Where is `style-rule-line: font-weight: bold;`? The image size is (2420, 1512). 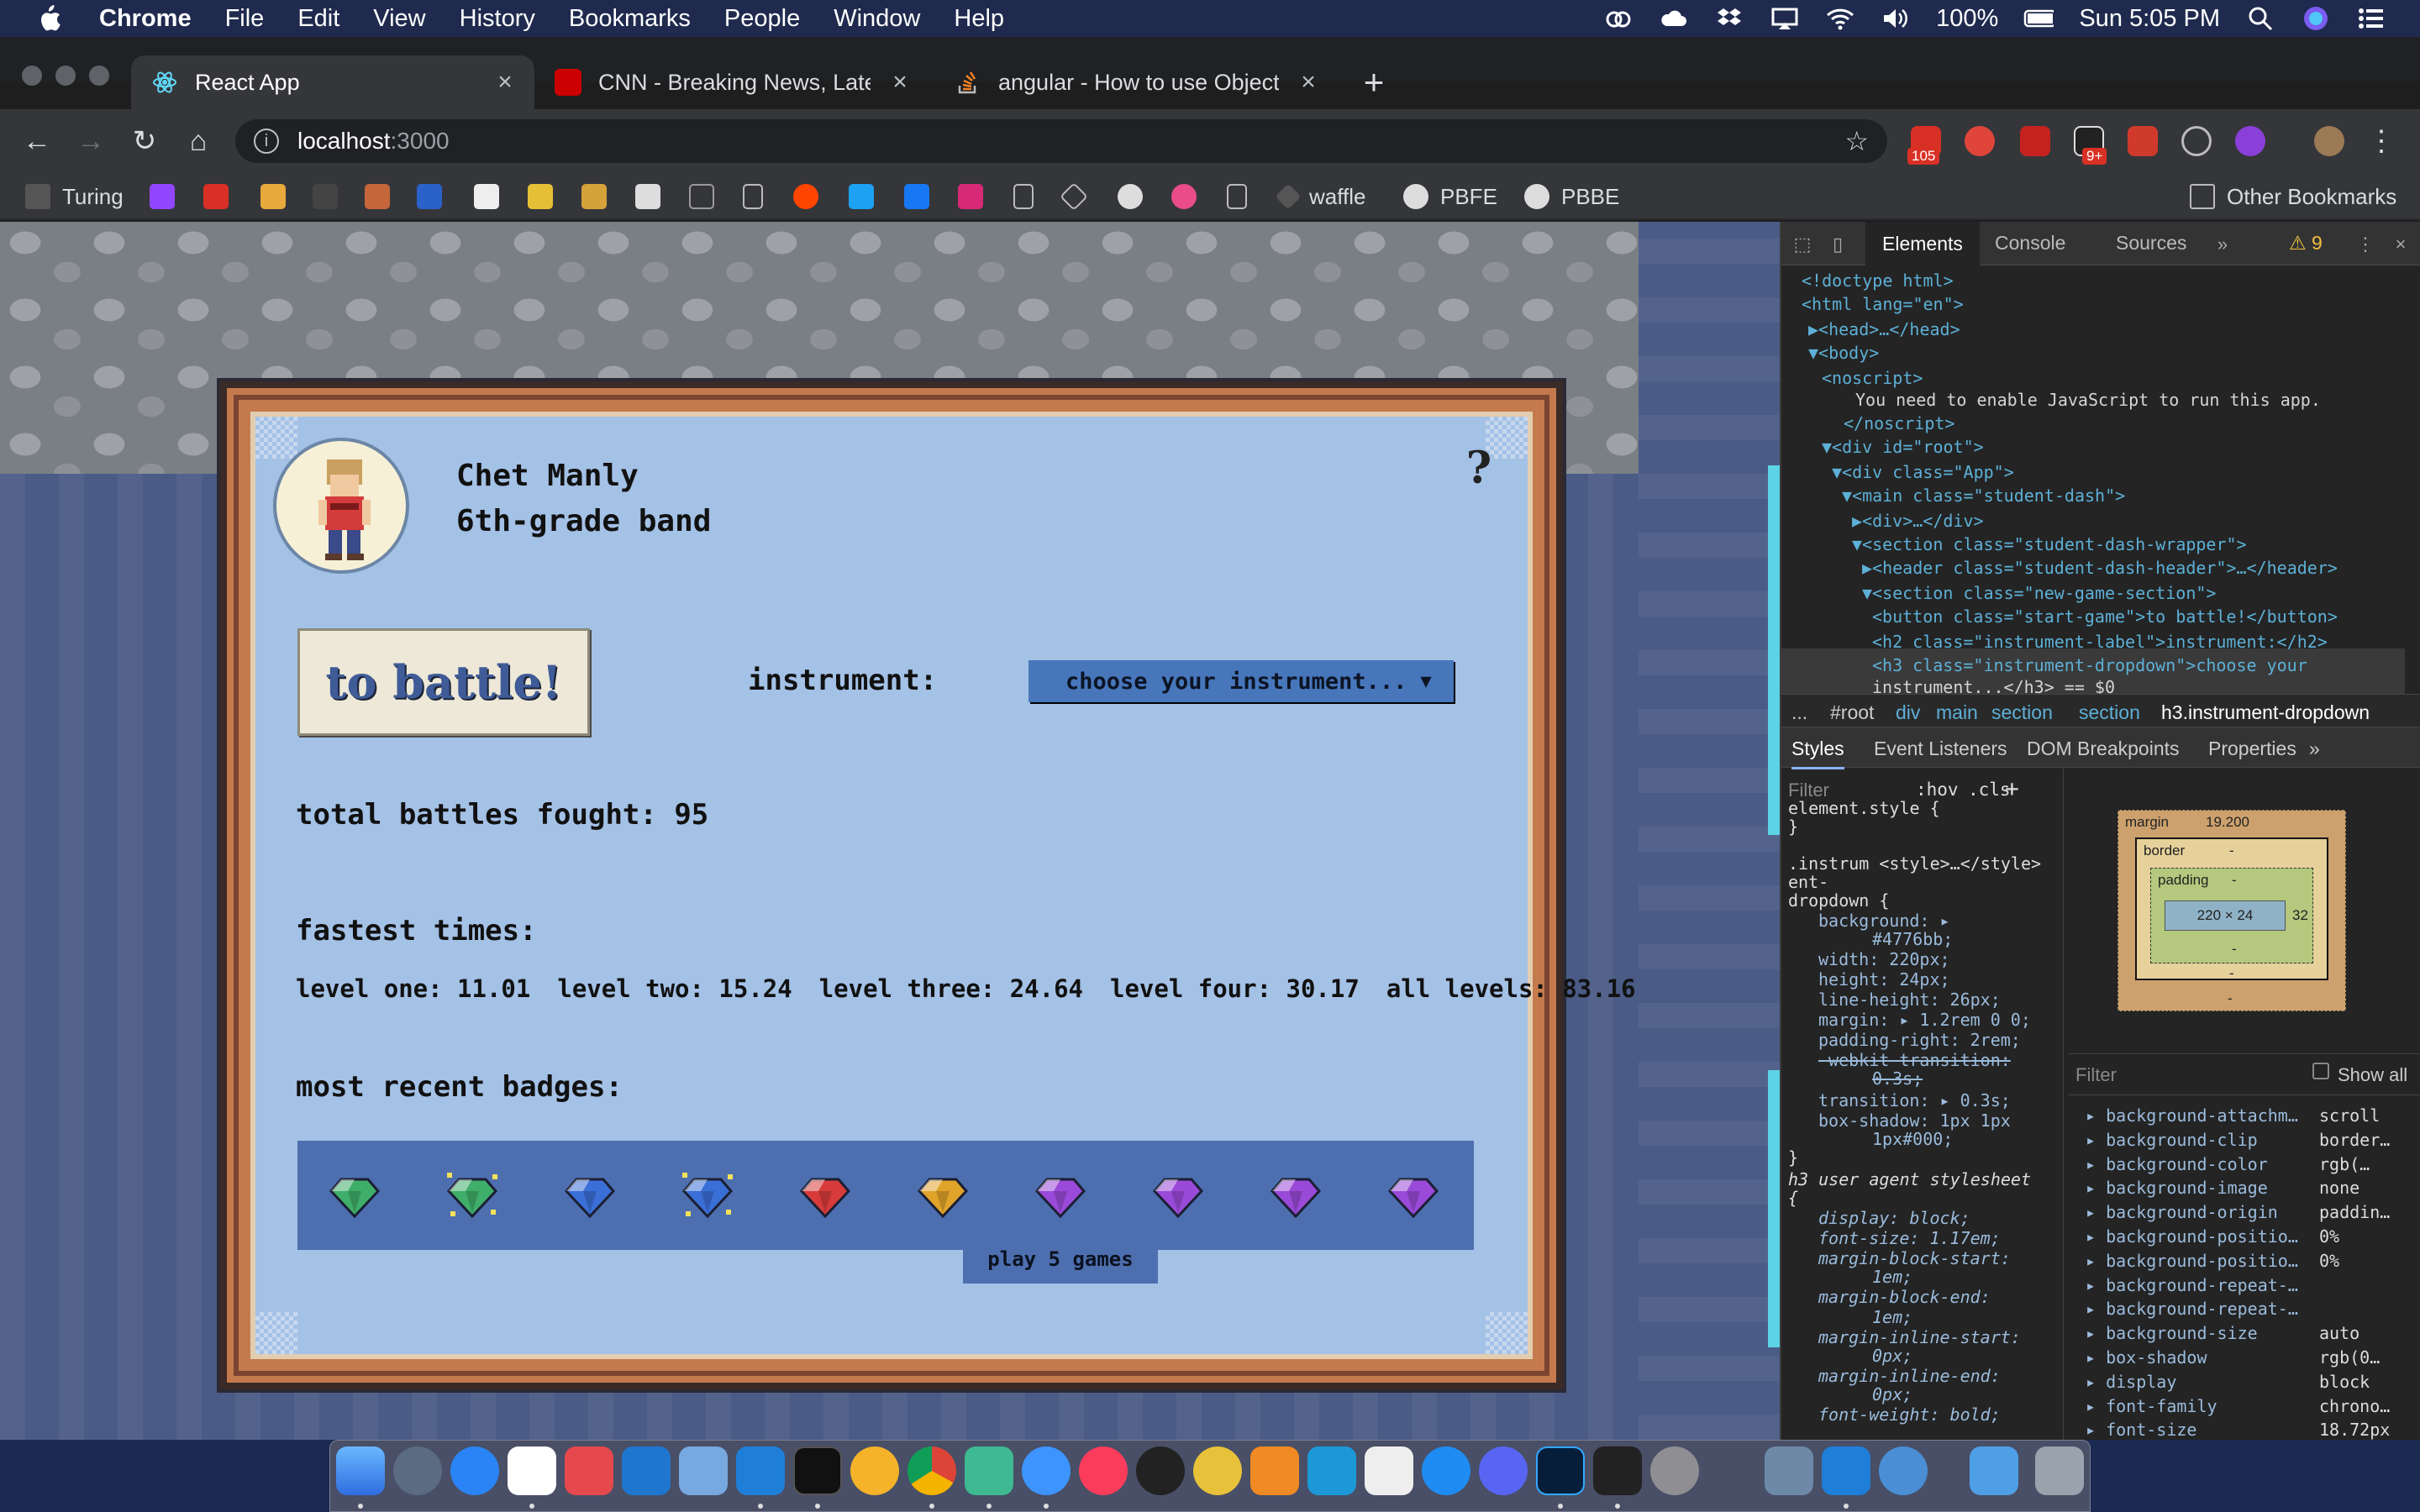
style-rule-line: font-weight: bold; is located at coordinates (1910, 1414).